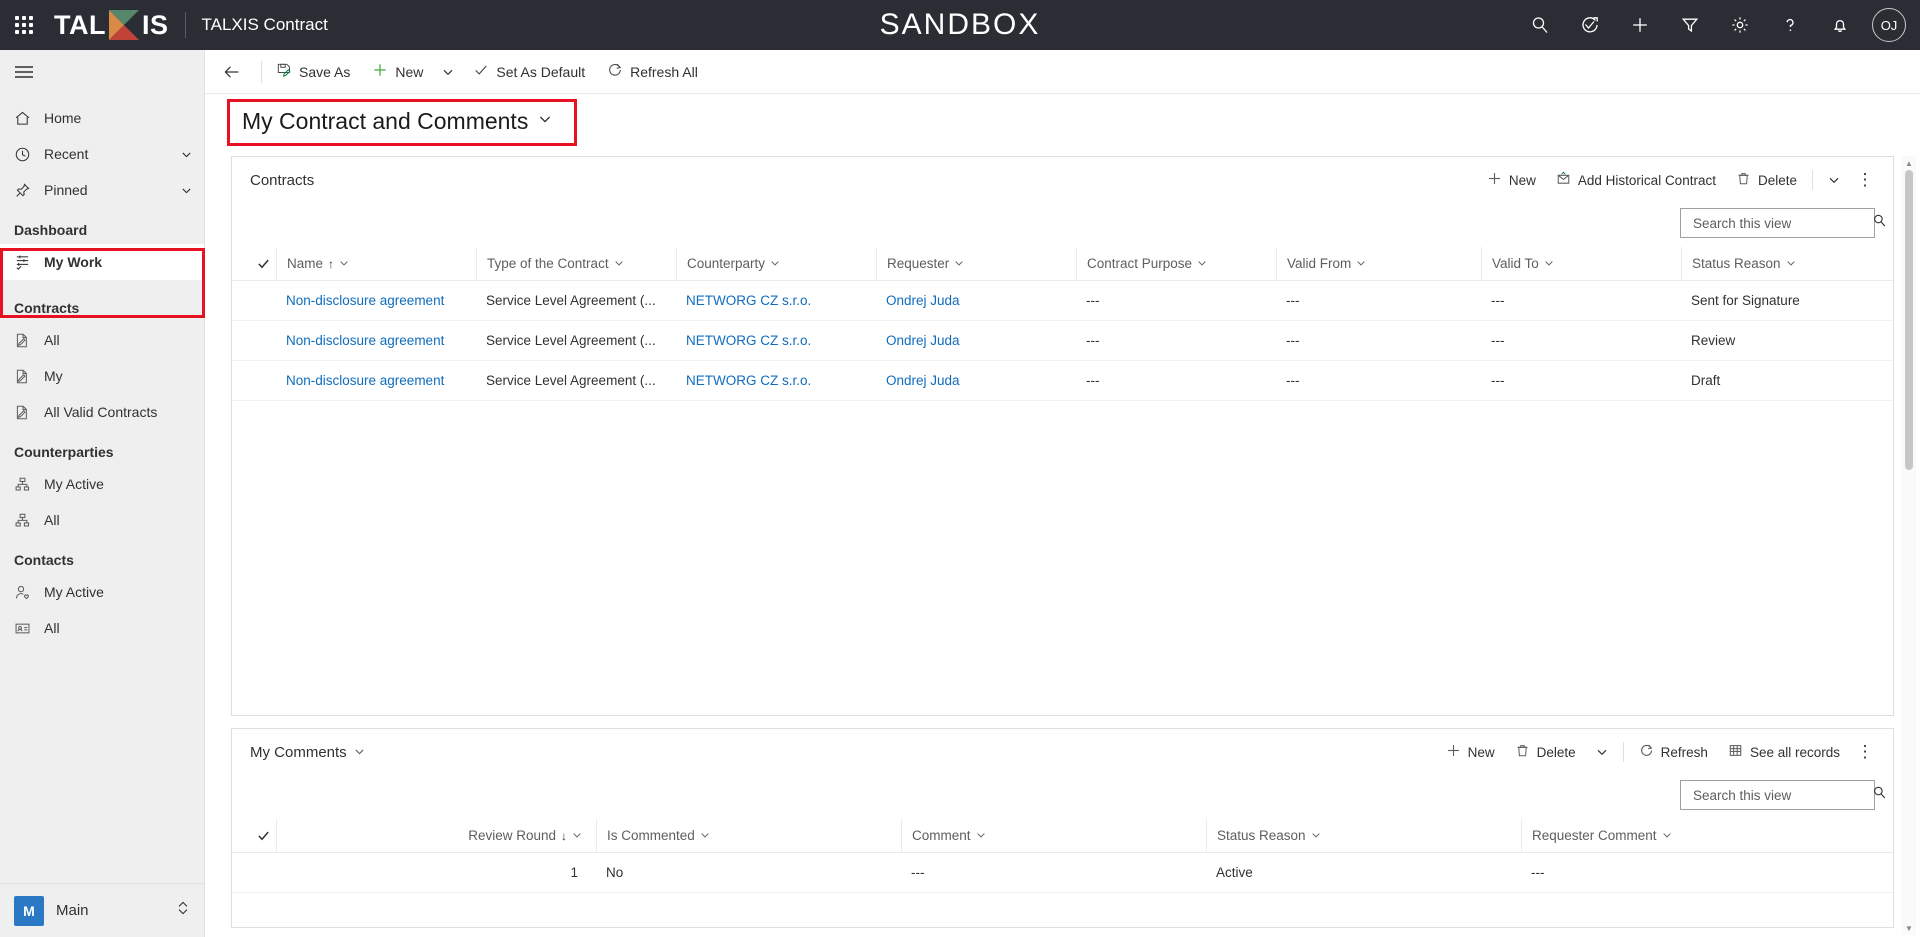 This screenshot has height=937, width=1920. I want to click on nav-toggle-button, so click(102, 72).